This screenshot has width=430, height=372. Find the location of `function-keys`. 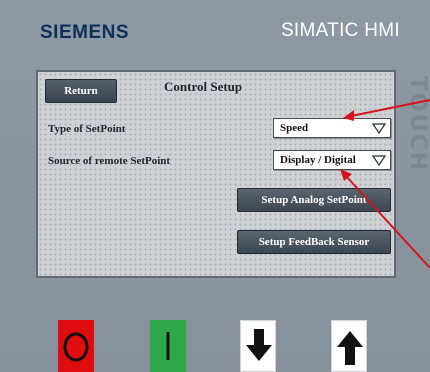

function-keys is located at coordinates (215, 346).